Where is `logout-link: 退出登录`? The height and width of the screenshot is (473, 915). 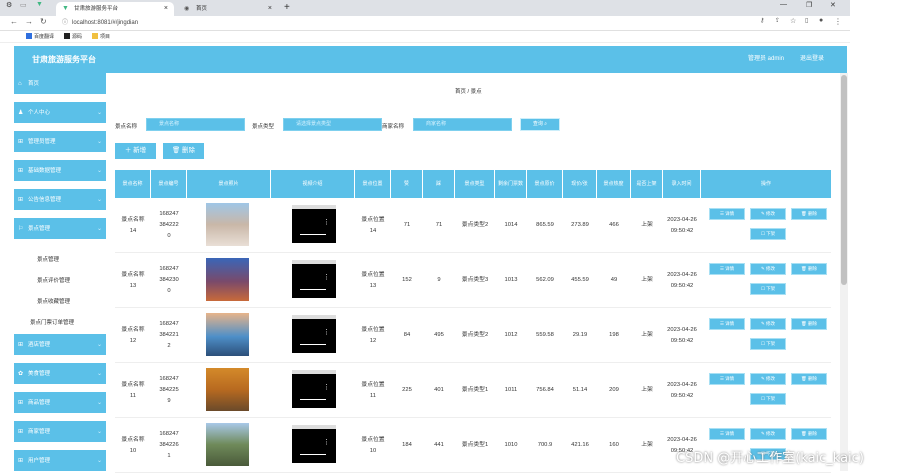
logout-link: 退出登录 is located at coordinates (812, 59).